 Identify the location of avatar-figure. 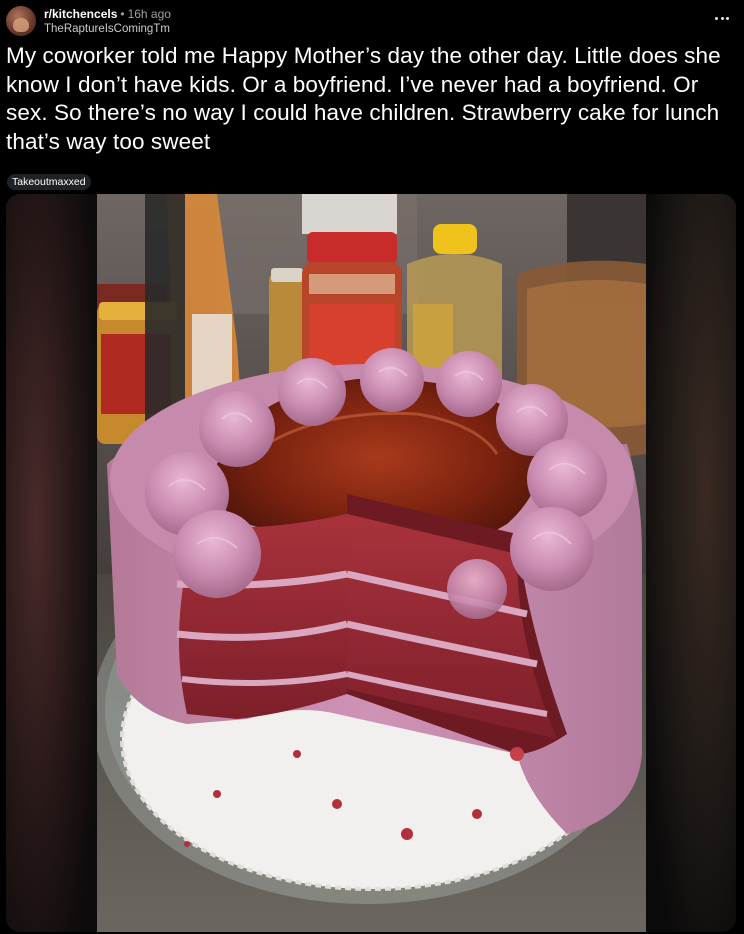
(21, 25).